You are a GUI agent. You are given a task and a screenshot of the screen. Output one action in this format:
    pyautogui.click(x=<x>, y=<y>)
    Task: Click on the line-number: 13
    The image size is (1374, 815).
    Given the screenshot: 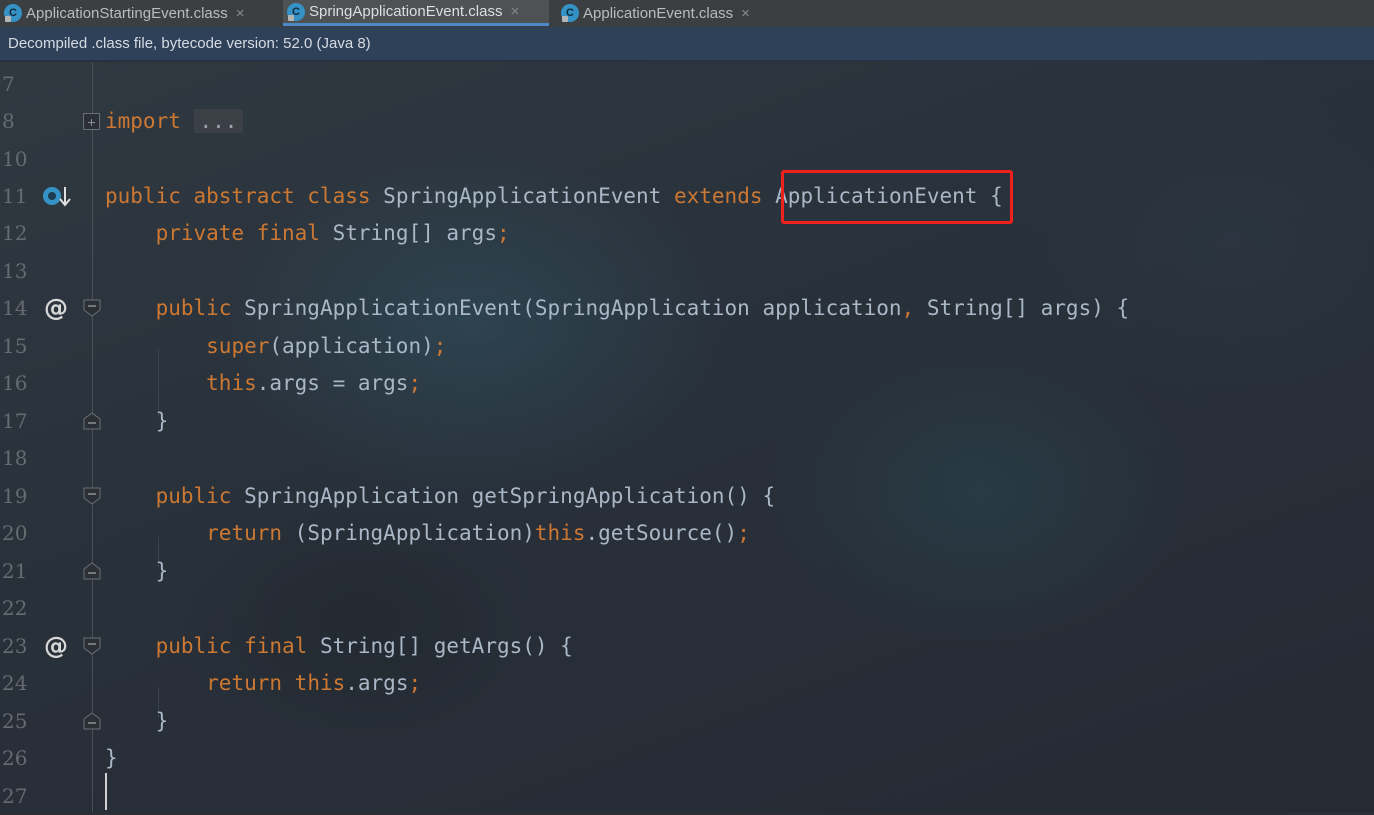 What is the action you would take?
    pyautogui.click(x=15, y=271)
    